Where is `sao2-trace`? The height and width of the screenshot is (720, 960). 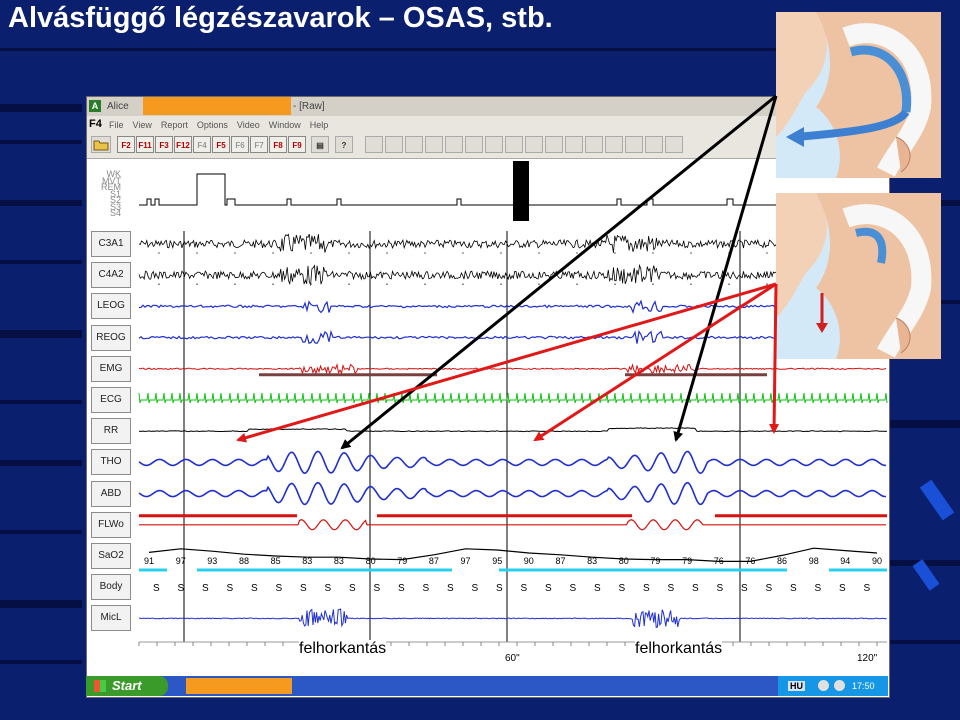
sao2-trace is located at coordinates (513, 554).